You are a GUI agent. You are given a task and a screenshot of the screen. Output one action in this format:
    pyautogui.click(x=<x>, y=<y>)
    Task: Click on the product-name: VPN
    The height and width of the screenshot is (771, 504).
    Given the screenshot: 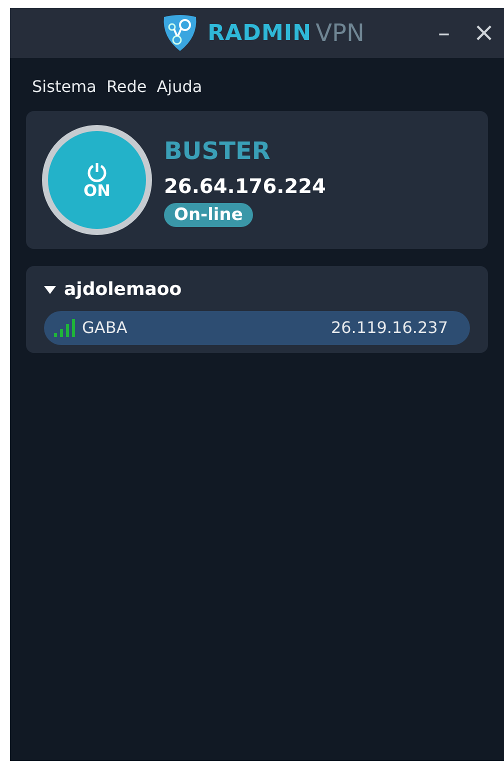 What is the action you would take?
    pyautogui.click(x=340, y=33)
    